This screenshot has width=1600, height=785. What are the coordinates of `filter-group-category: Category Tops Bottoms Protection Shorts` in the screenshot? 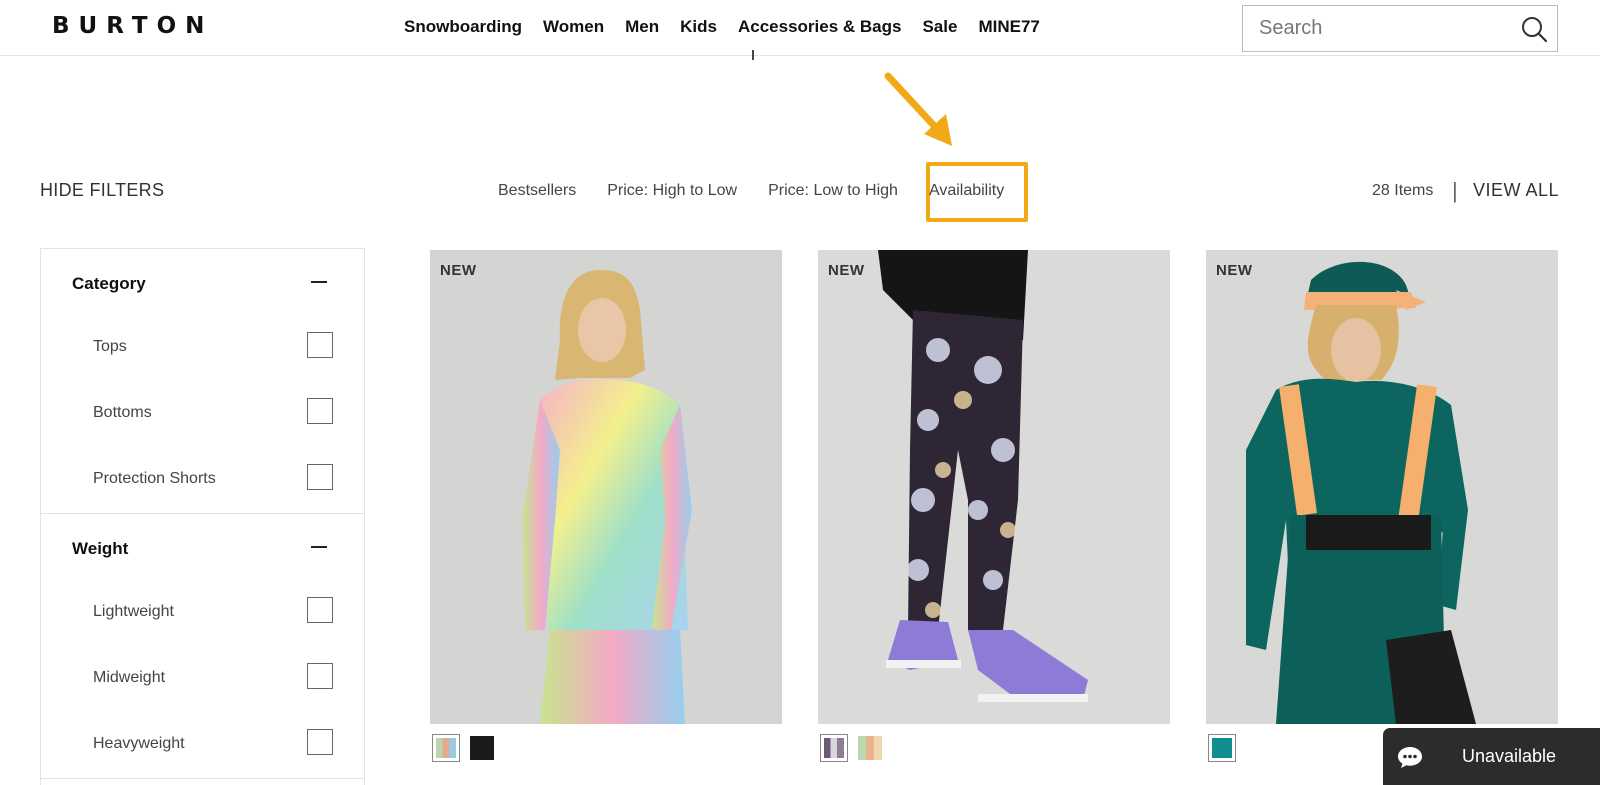 It's located at (202, 381).